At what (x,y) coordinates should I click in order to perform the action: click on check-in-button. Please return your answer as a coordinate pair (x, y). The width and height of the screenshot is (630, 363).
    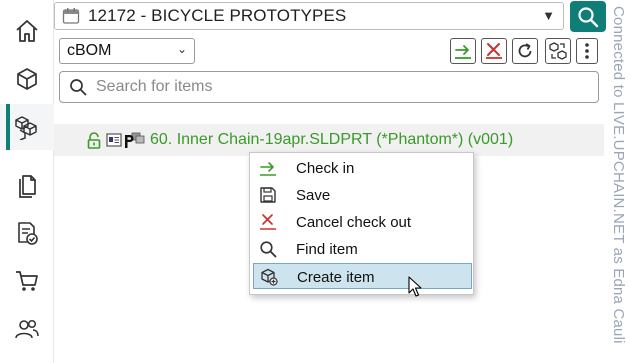
    Looking at the image, I should click on (463, 51).